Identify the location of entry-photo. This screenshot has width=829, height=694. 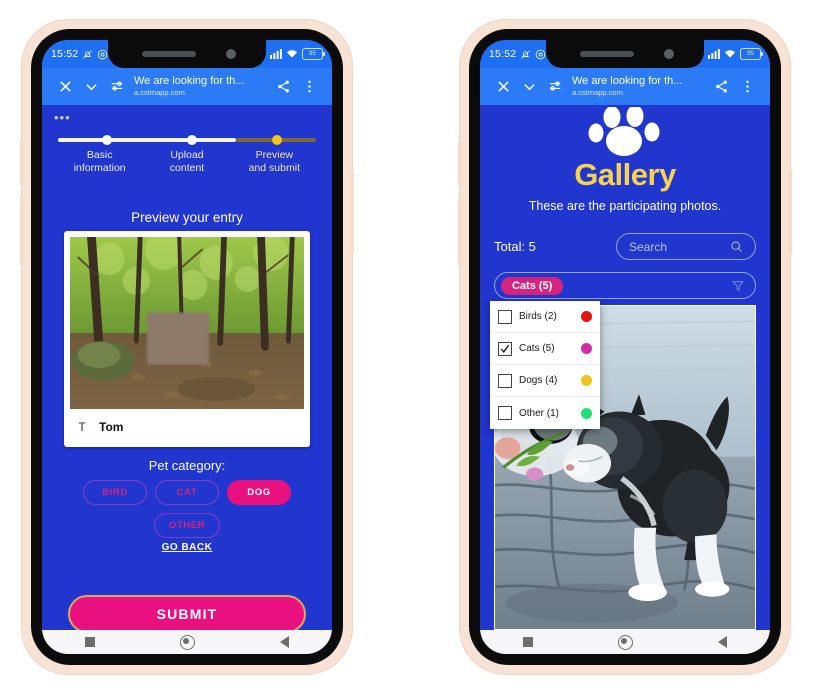
(187, 323).